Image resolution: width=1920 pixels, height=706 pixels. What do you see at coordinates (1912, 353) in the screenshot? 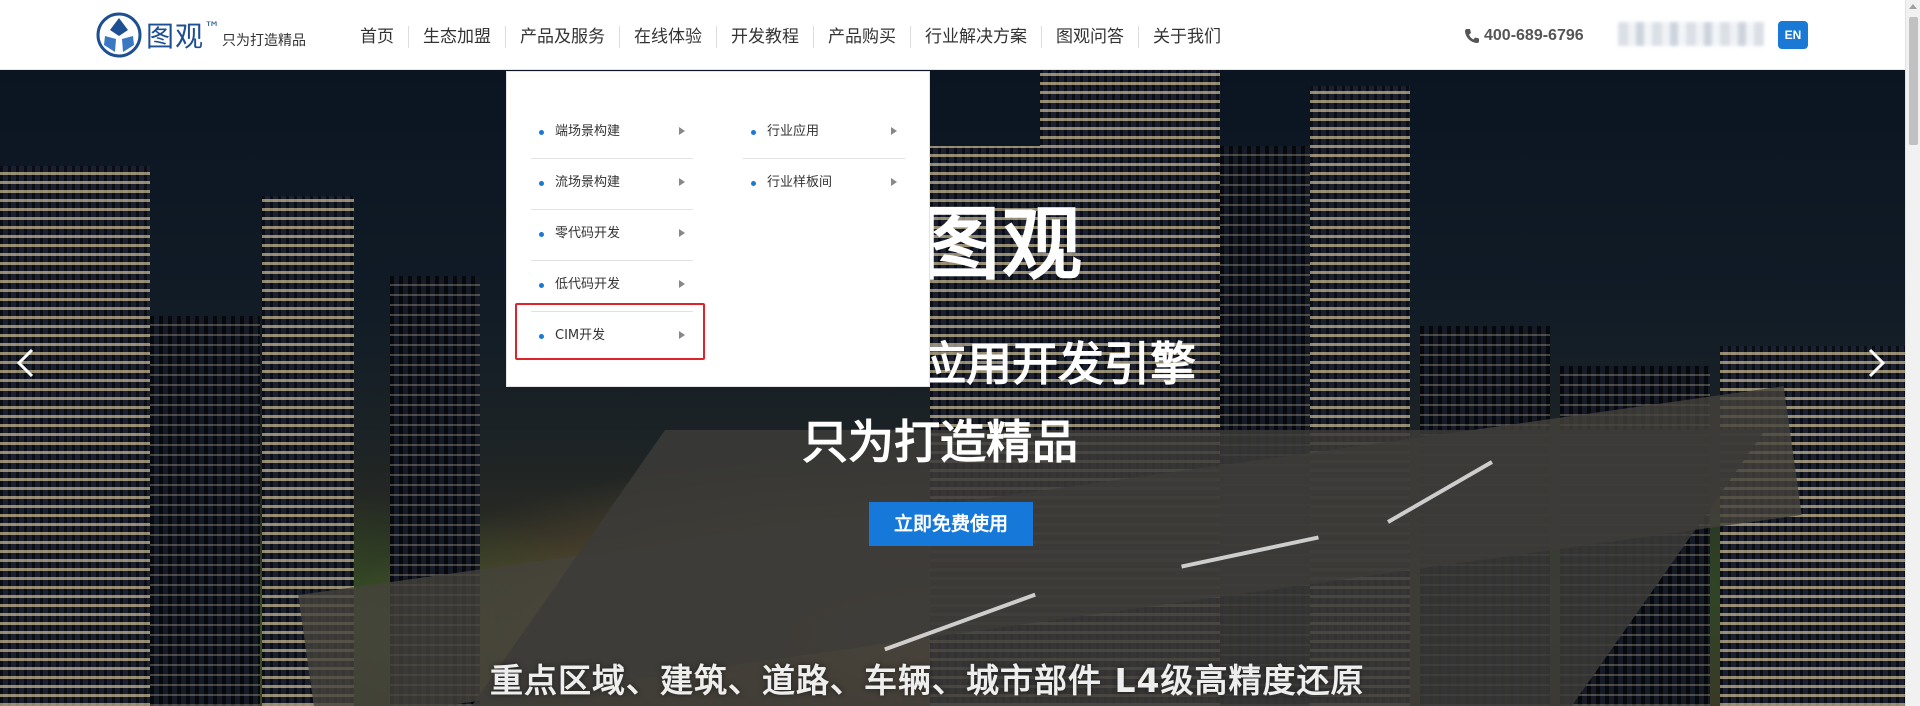
I see `page-scrollbar` at bounding box center [1912, 353].